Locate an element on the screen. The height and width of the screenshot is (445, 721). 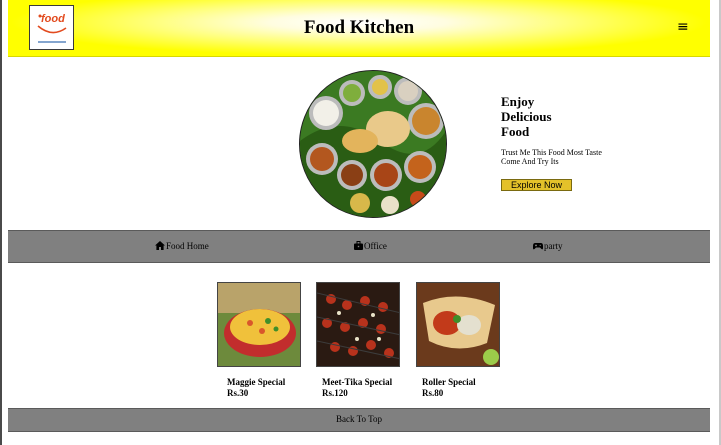
home-icon is located at coordinates (160, 245).